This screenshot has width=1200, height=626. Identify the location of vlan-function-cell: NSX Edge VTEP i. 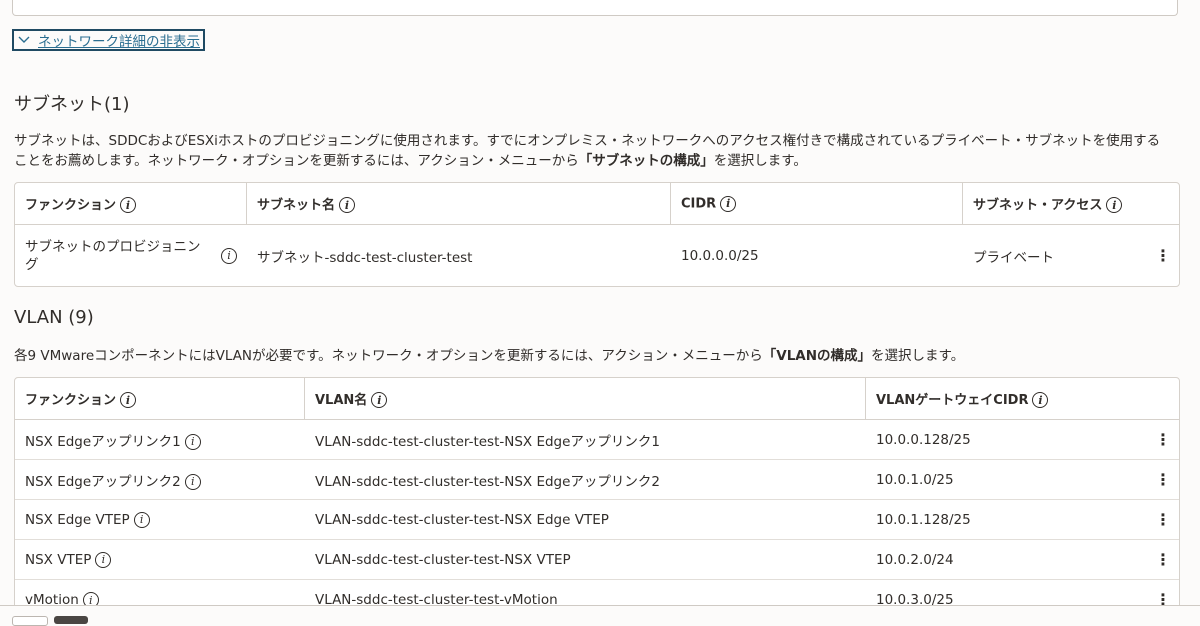
(160, 520).